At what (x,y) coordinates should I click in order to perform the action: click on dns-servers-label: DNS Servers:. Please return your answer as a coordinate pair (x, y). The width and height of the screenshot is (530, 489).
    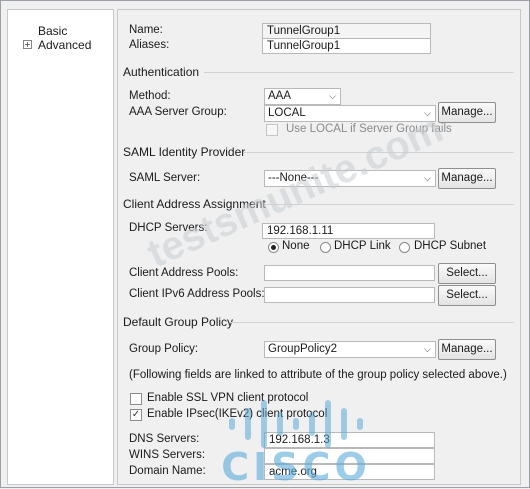
    Looking at the image, I should click on (164, 439).